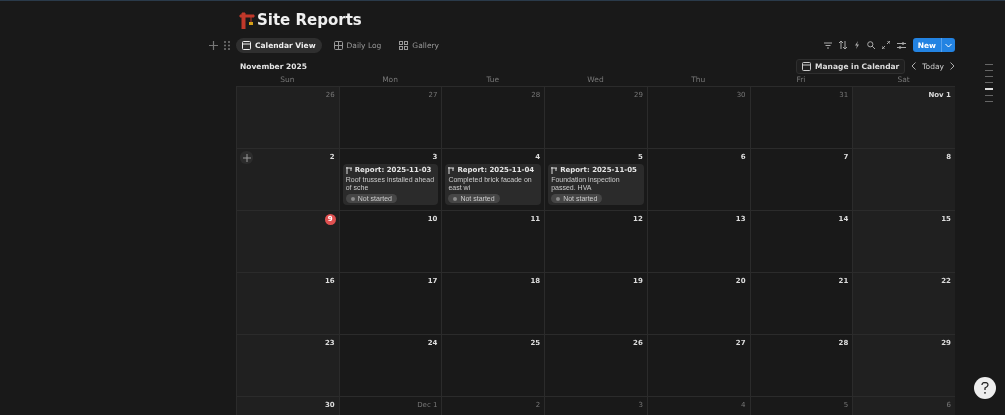  I want to click on page-title: Site Reports, so click(309, 19).